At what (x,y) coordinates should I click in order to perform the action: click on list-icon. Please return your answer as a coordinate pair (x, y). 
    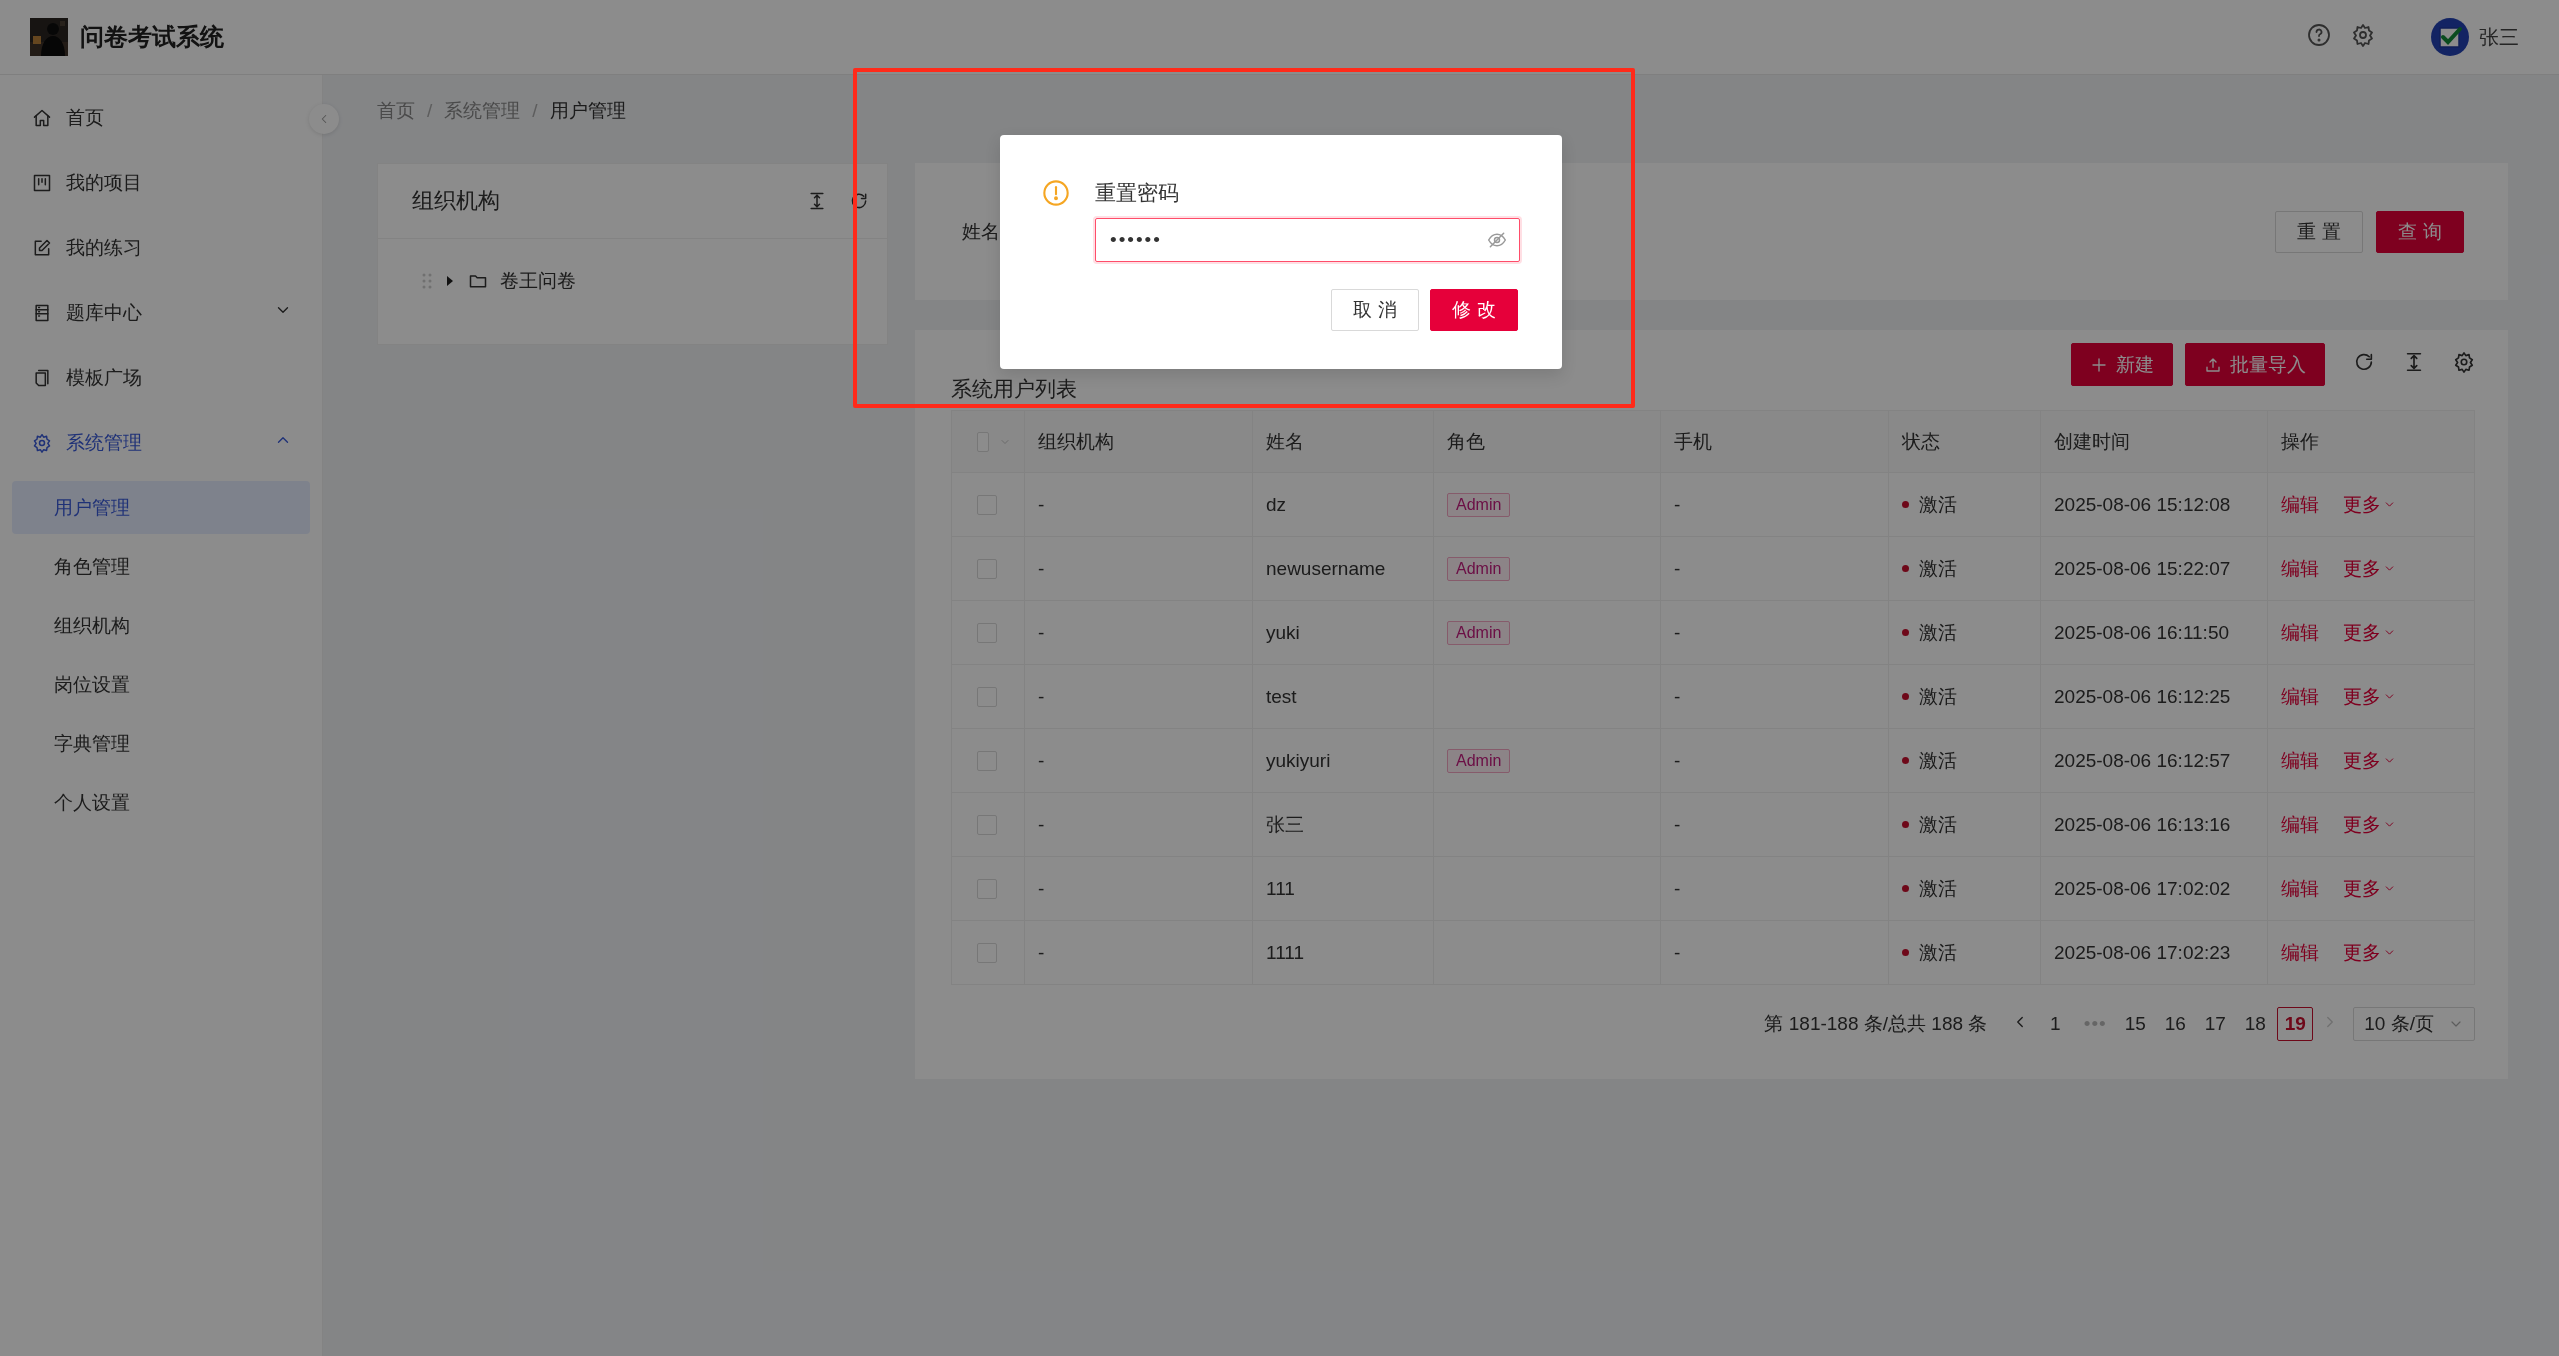
    Looking at the image, I should click on (42, 312).